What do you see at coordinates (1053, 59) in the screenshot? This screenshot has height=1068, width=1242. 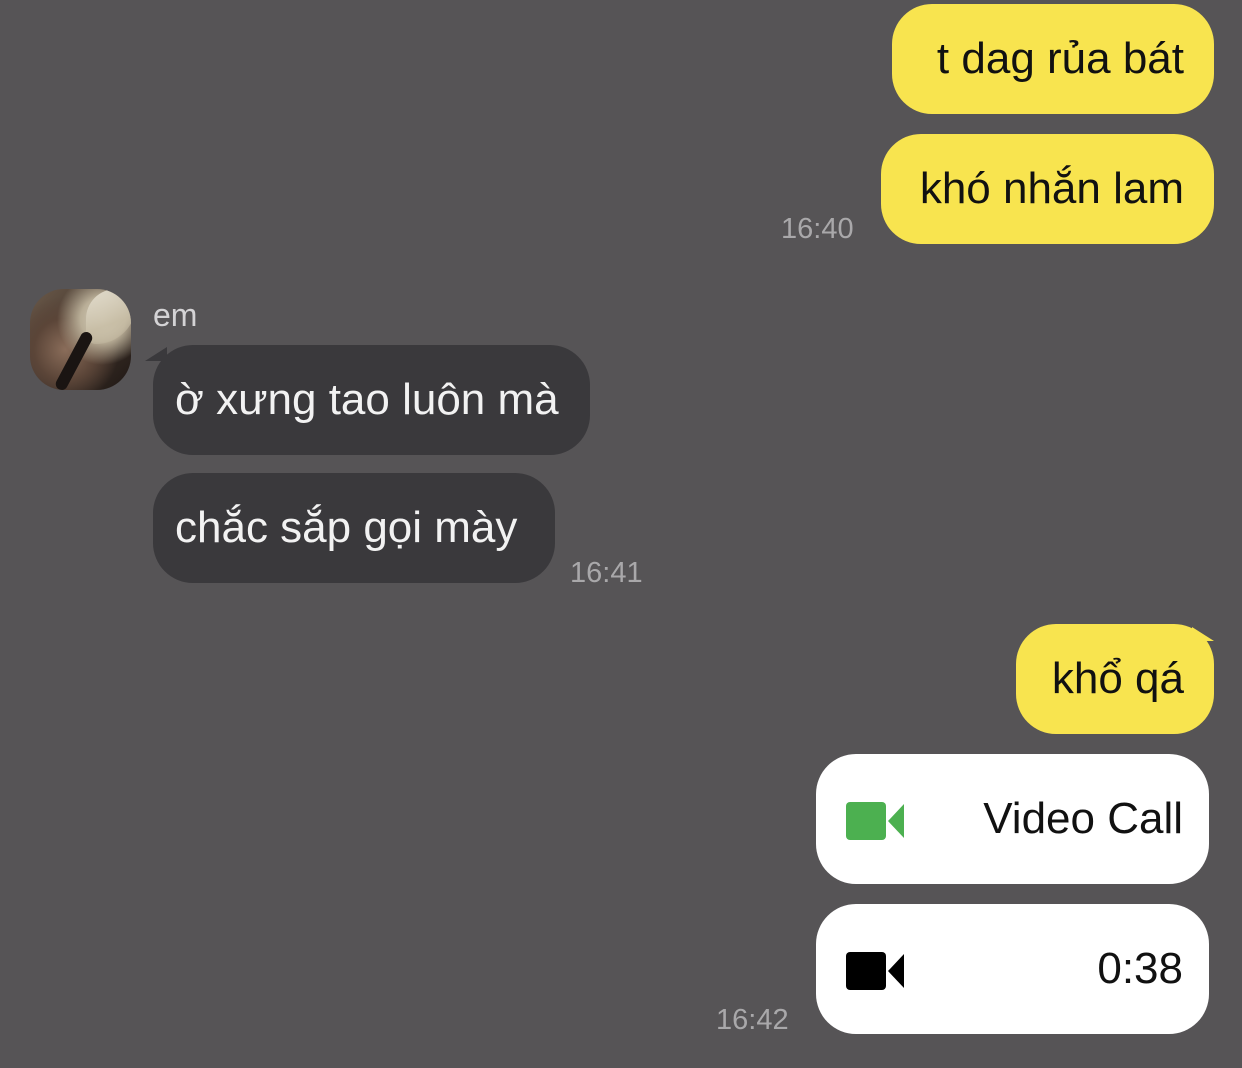 I see `message-bubble-outgoing: t dag rủa bát` at bounding box center [1053, 59].